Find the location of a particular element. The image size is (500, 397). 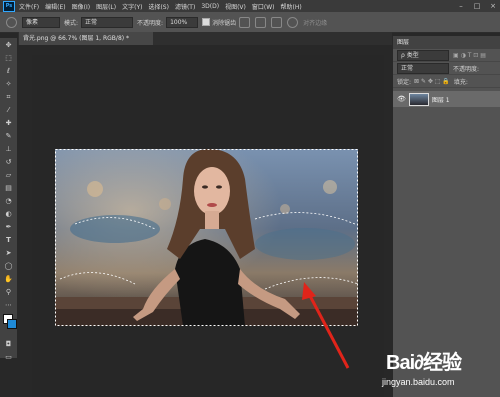

photoshop-logo: Ps is located at coordinates (9, 6).